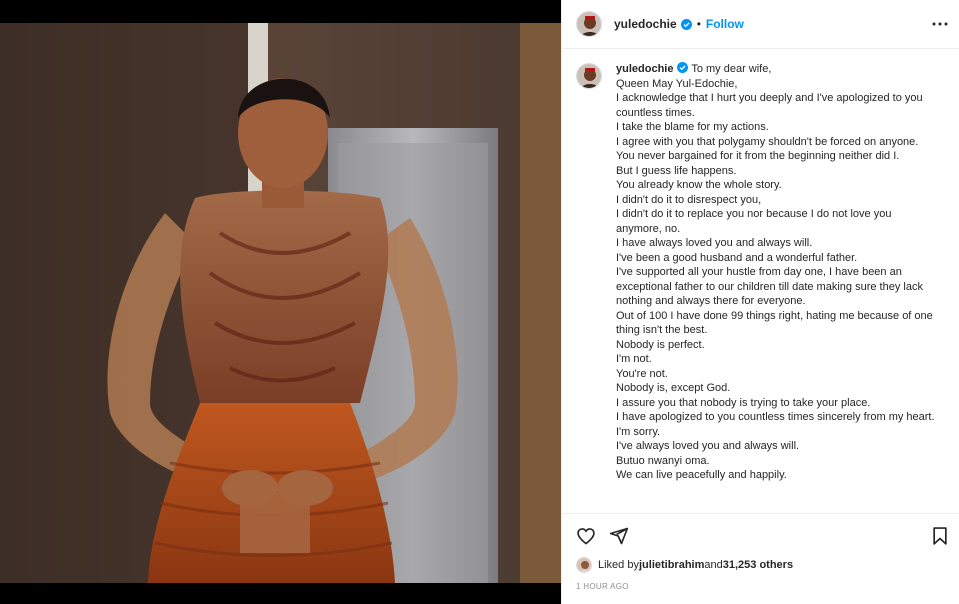 The image size is (959, 604). What do you see at coordinates (644, 69) in the screenshot?
I see `caption-username: yuledochie` at bounding box center [644, 69].